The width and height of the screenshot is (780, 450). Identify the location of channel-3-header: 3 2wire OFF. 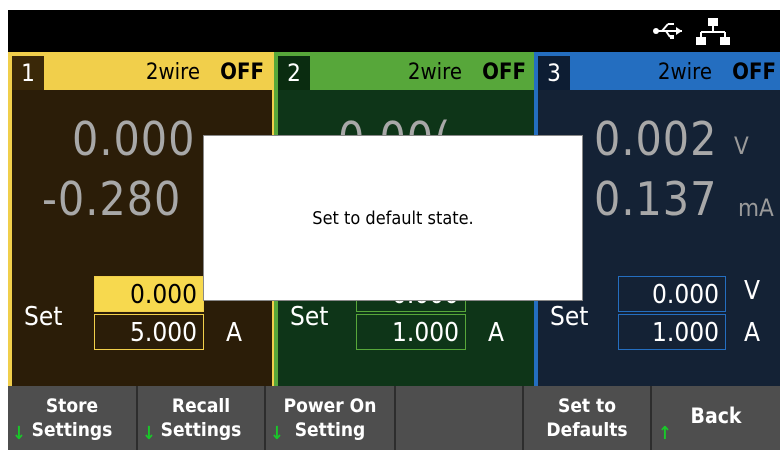
(659, 73).